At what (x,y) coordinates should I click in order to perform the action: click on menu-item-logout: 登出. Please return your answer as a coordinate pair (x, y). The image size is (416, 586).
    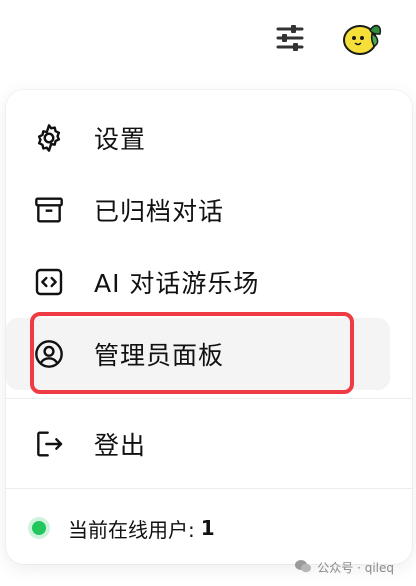
    Looking at the image, I should click on (209, 444).